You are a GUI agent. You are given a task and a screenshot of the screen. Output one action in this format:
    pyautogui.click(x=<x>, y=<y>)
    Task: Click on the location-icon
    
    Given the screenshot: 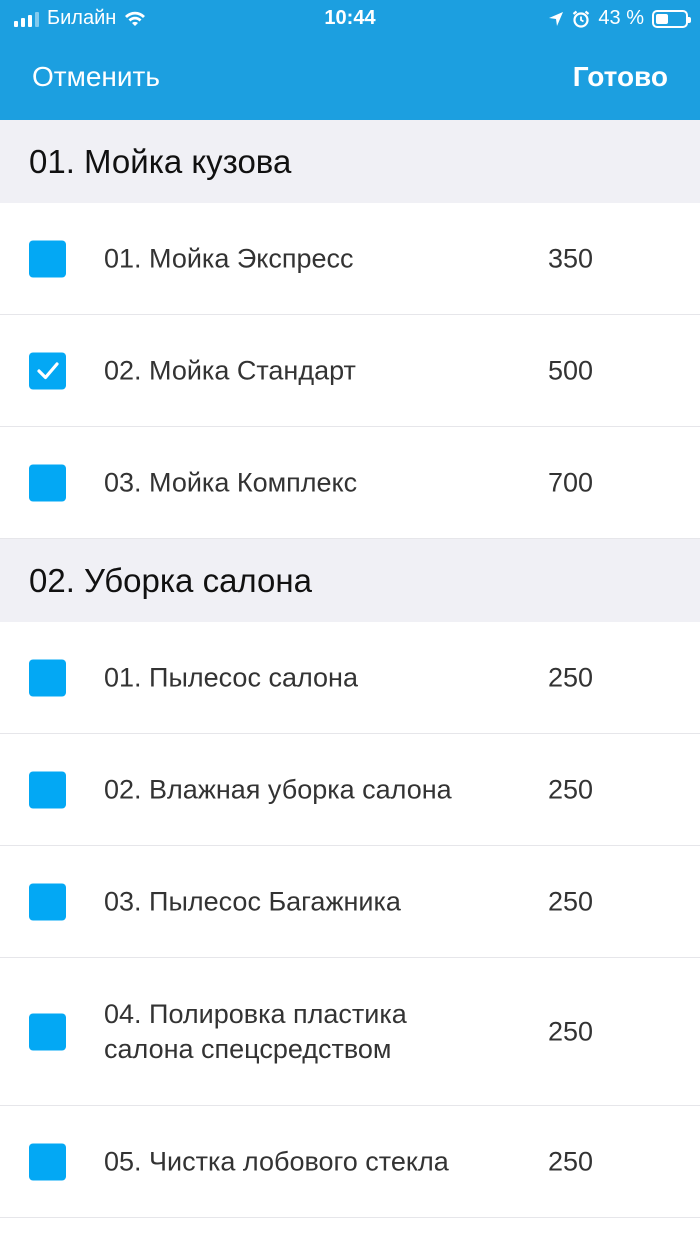 What is the action you would take?
    pyautogui.click(x=556, y=18)
    